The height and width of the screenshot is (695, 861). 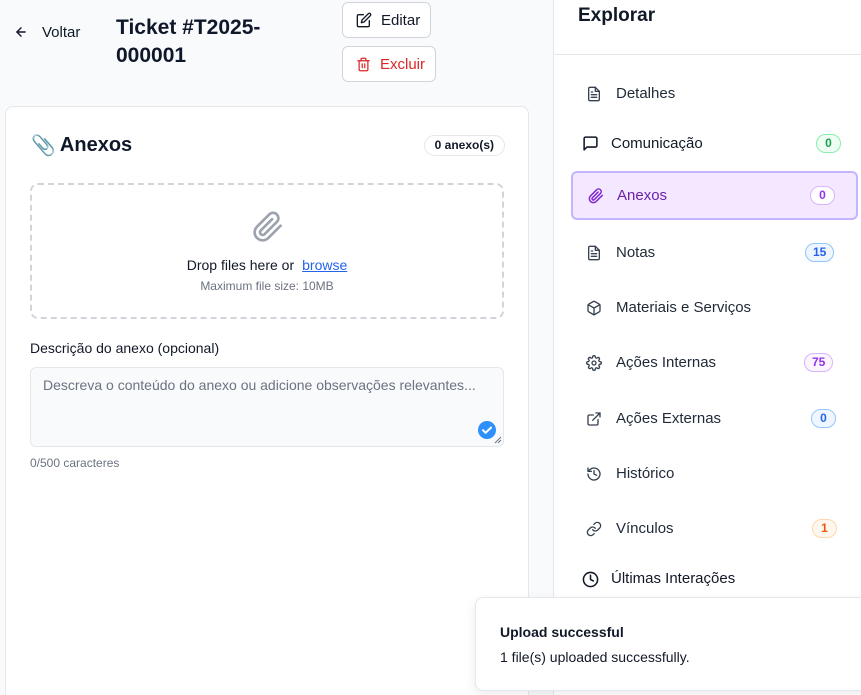 What do you see at coordinates (594, 474) in the screenshot?
I see `history-icon` at bounding box center [594, 474].